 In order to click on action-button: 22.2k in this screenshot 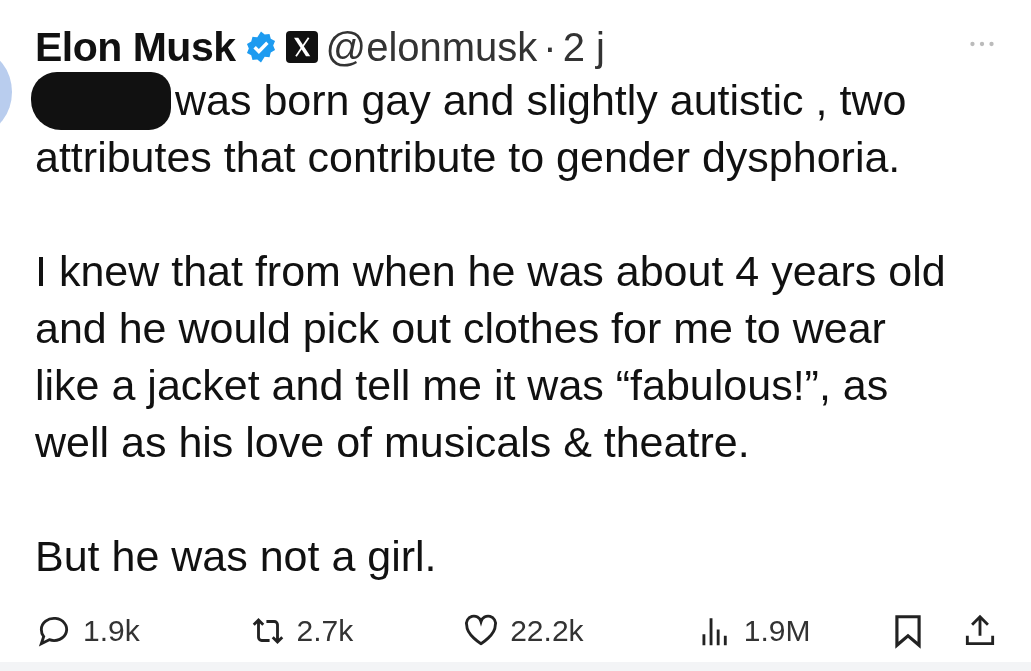, I will do `click(562, 631)`.